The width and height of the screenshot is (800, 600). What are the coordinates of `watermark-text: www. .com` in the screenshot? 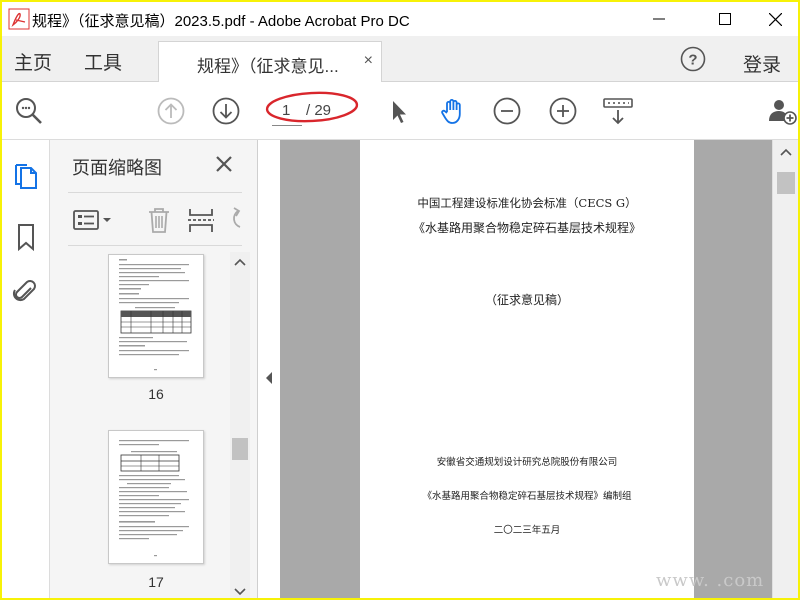 It's located at (710, 580).